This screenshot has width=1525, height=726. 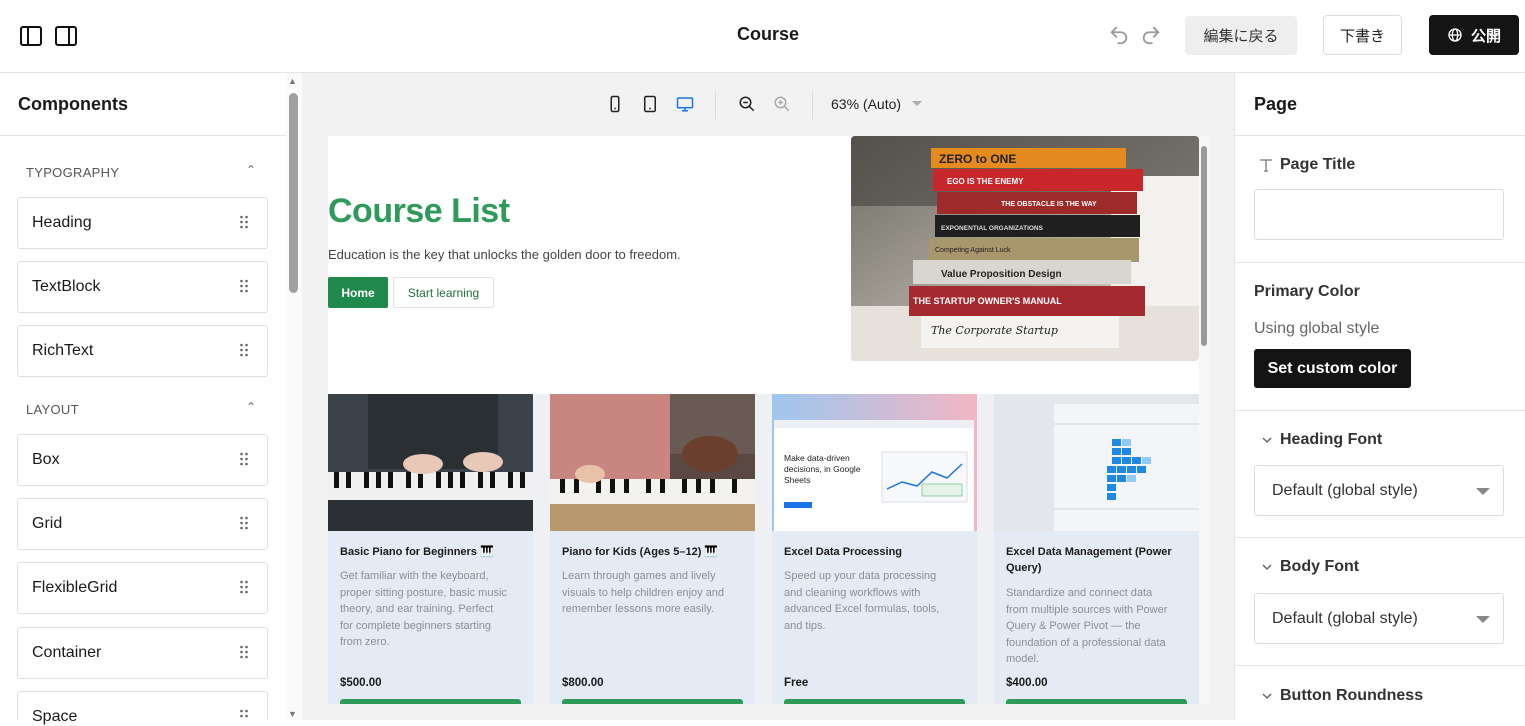 What do you see at coordinates (66, 286) in the screenshot?
I see `component-label: TextBlock` at bounding box center [66, 286].